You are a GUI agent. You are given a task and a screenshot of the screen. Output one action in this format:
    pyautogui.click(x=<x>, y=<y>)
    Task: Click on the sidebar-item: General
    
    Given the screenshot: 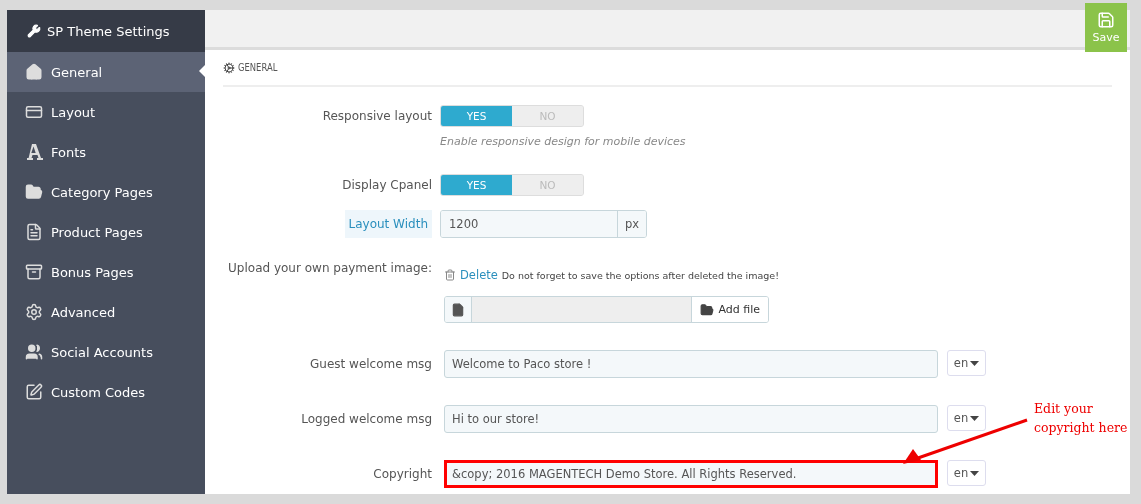 What is the action you would take?
    pyautogui.click(x=106, y=72)
    